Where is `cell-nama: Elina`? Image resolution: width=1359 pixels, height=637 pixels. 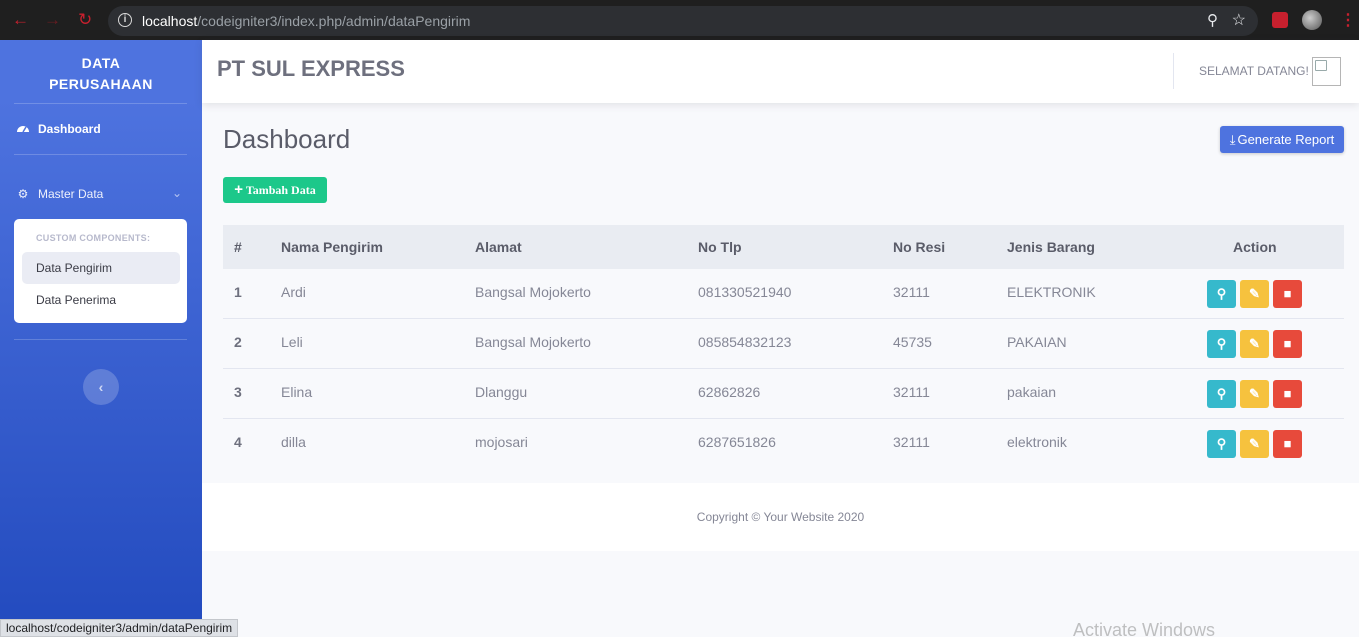 cell-nama: Elina is located at coordinates (297, 392).